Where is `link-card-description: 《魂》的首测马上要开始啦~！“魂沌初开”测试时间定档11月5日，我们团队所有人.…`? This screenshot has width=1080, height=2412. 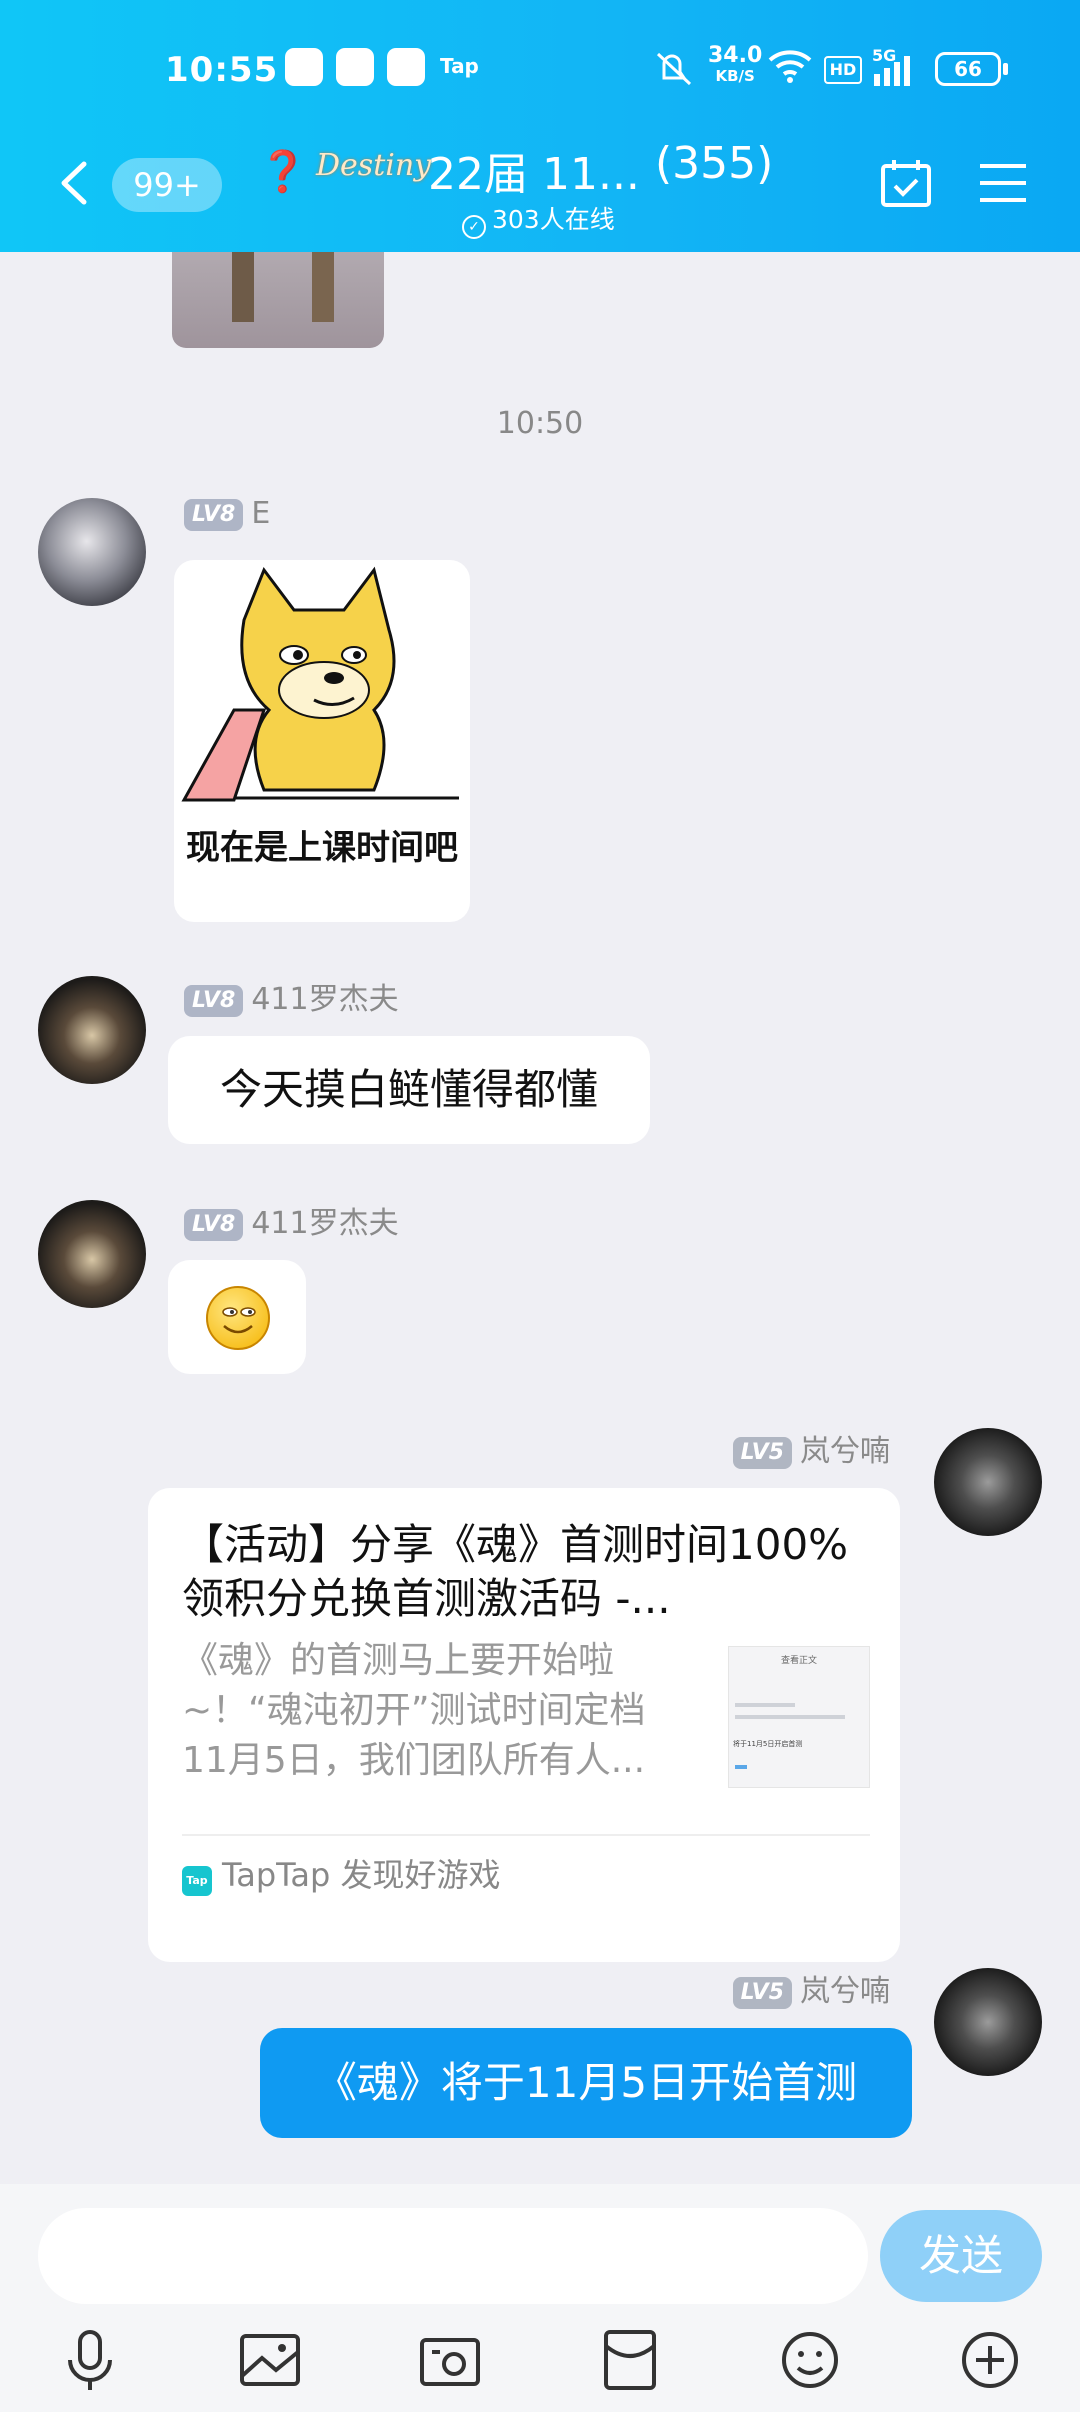
link-card-description: 《魂》的首测马上要开始啦~！“魂沌初开”测试时间定档11月5日，我们团队所有人.… is located at coordinates (414, 1710).